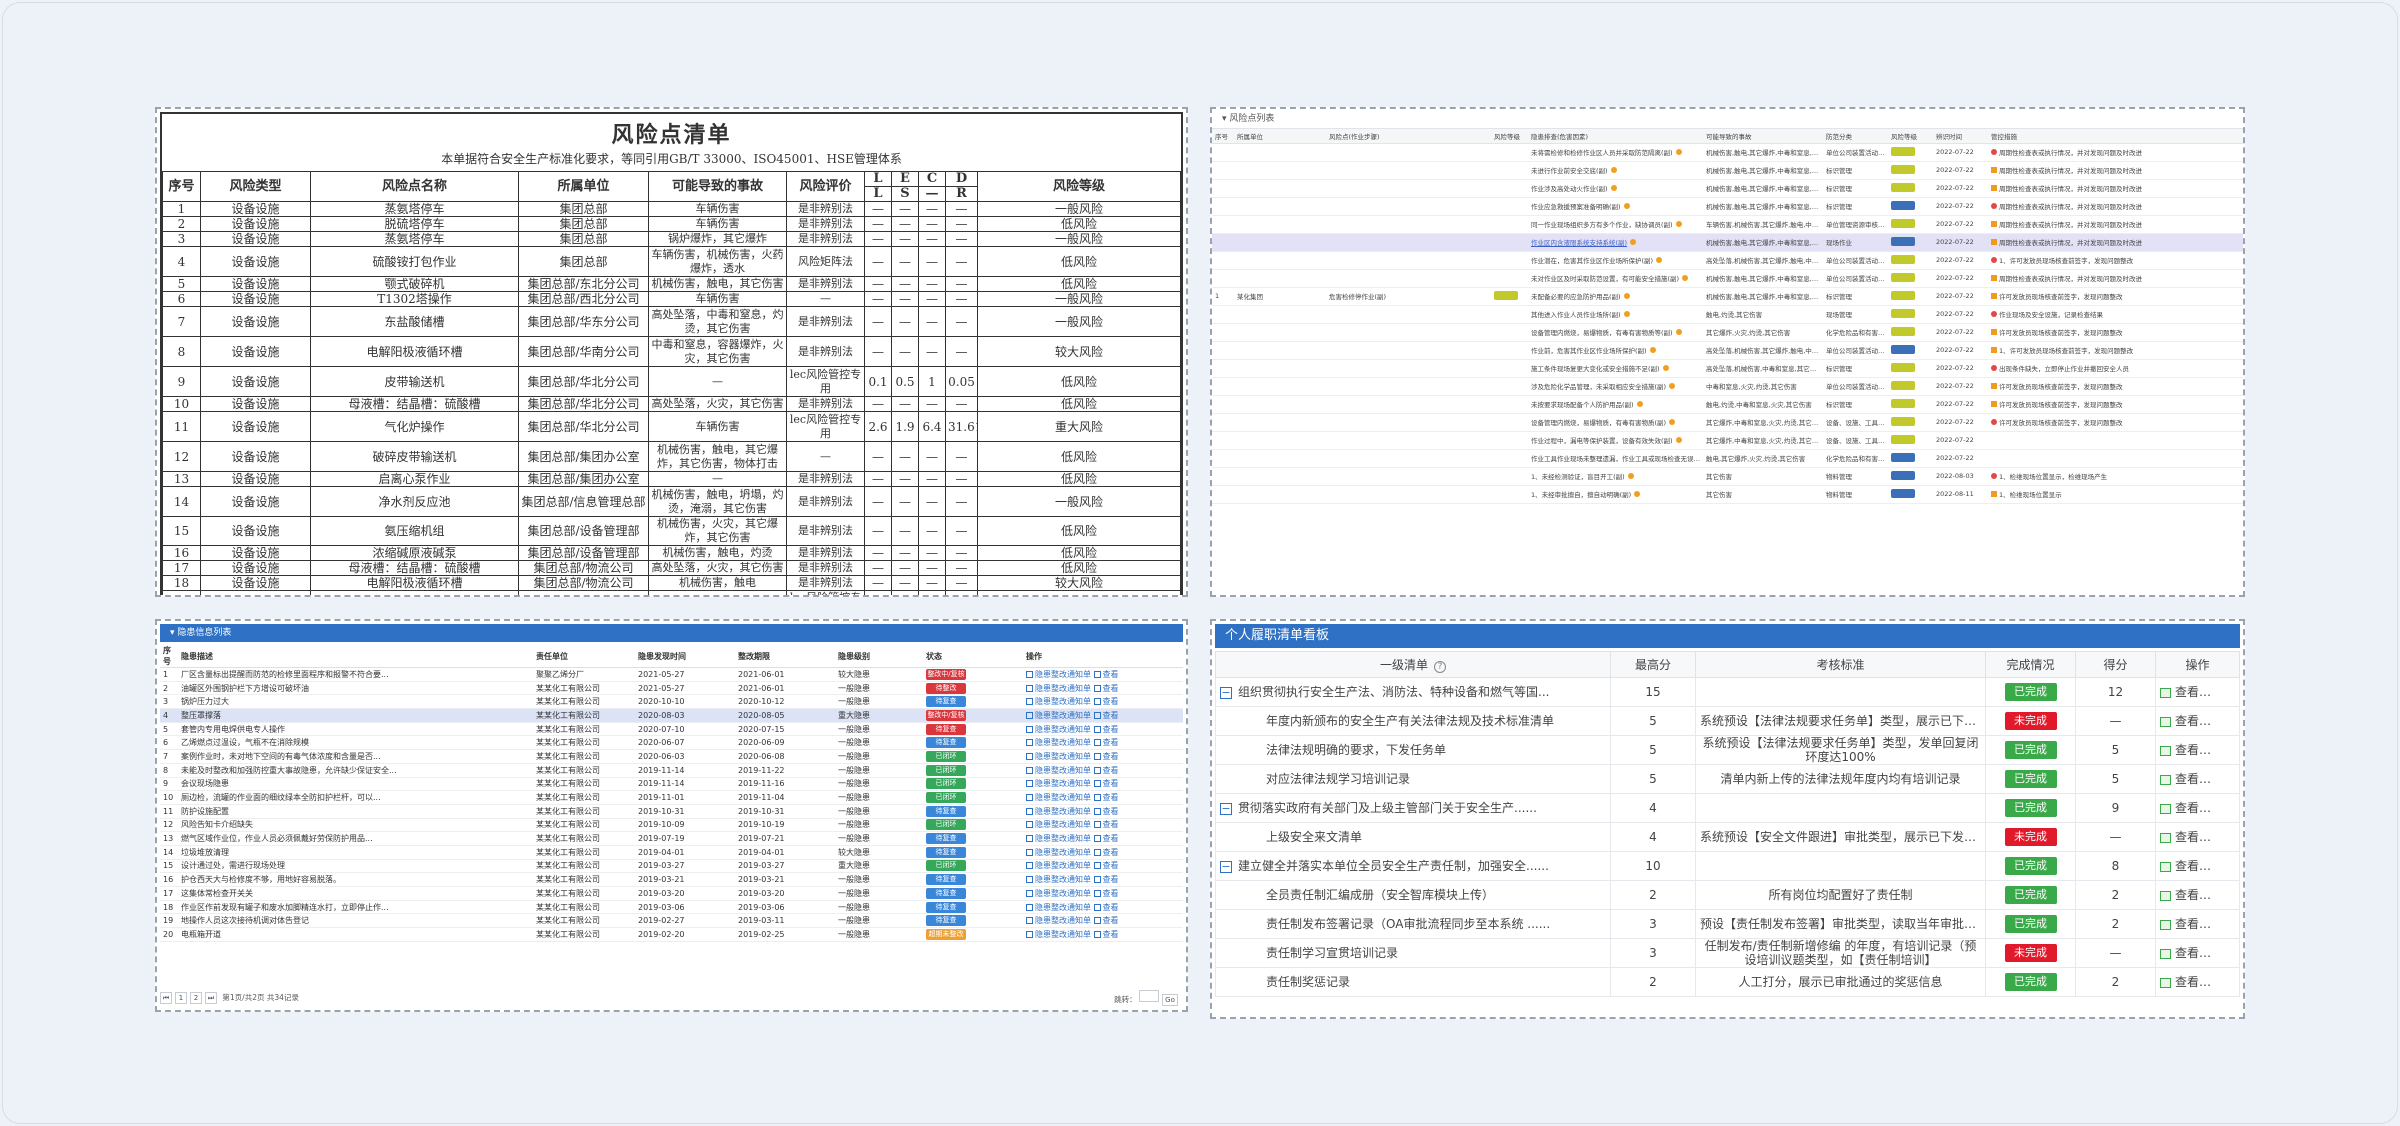  What do you see at coordinates (166, 998) in the screenshot?
I see `pager-first-button: ⏮` at bounding box center [166, 998].